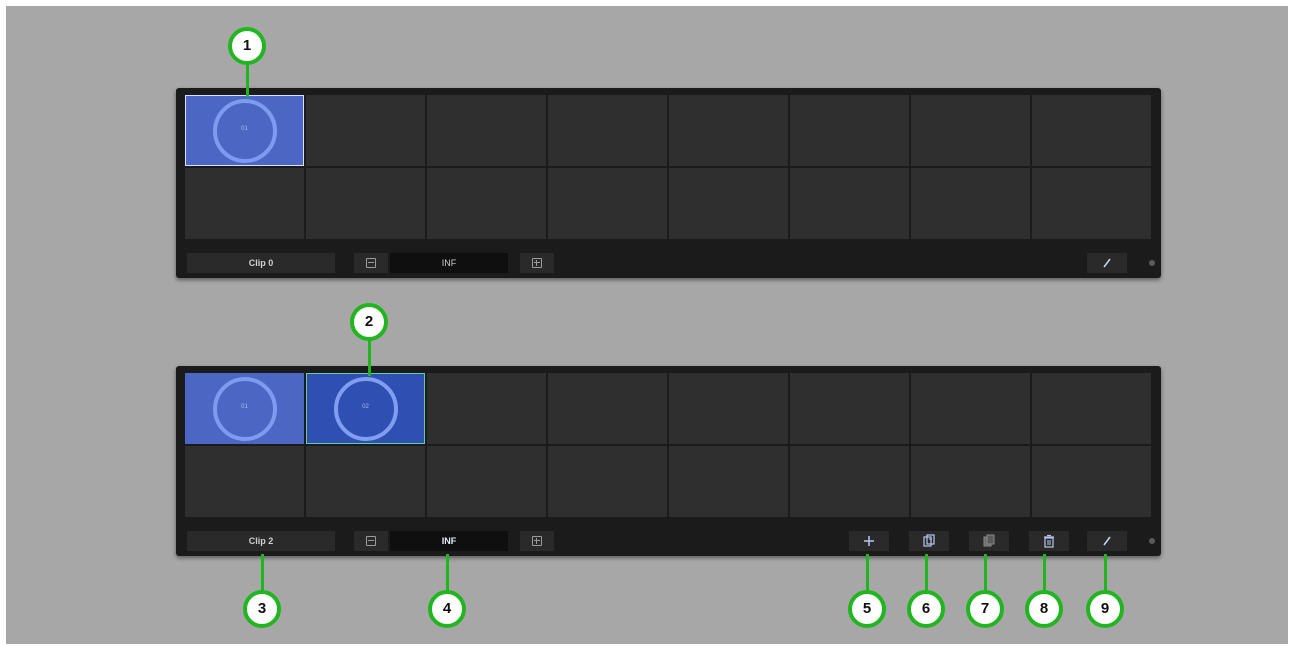  I want to click on copy-icon, so click(989, 540).